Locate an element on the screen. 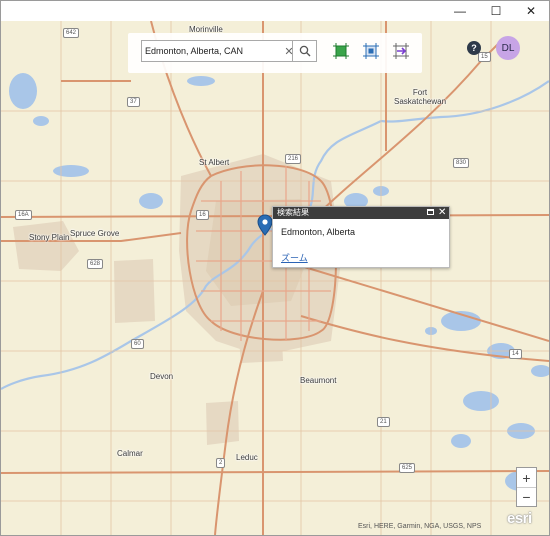 The height and width of the screenshot is (536, 550). label-spruce-grove: Spruce Grove is located at coordinates (95, 233).